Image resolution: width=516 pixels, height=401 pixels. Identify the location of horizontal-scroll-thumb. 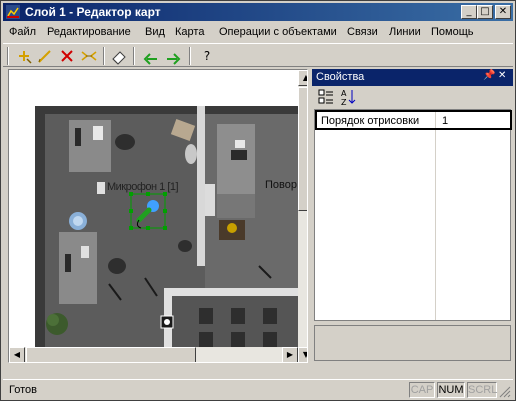
(111, 354).